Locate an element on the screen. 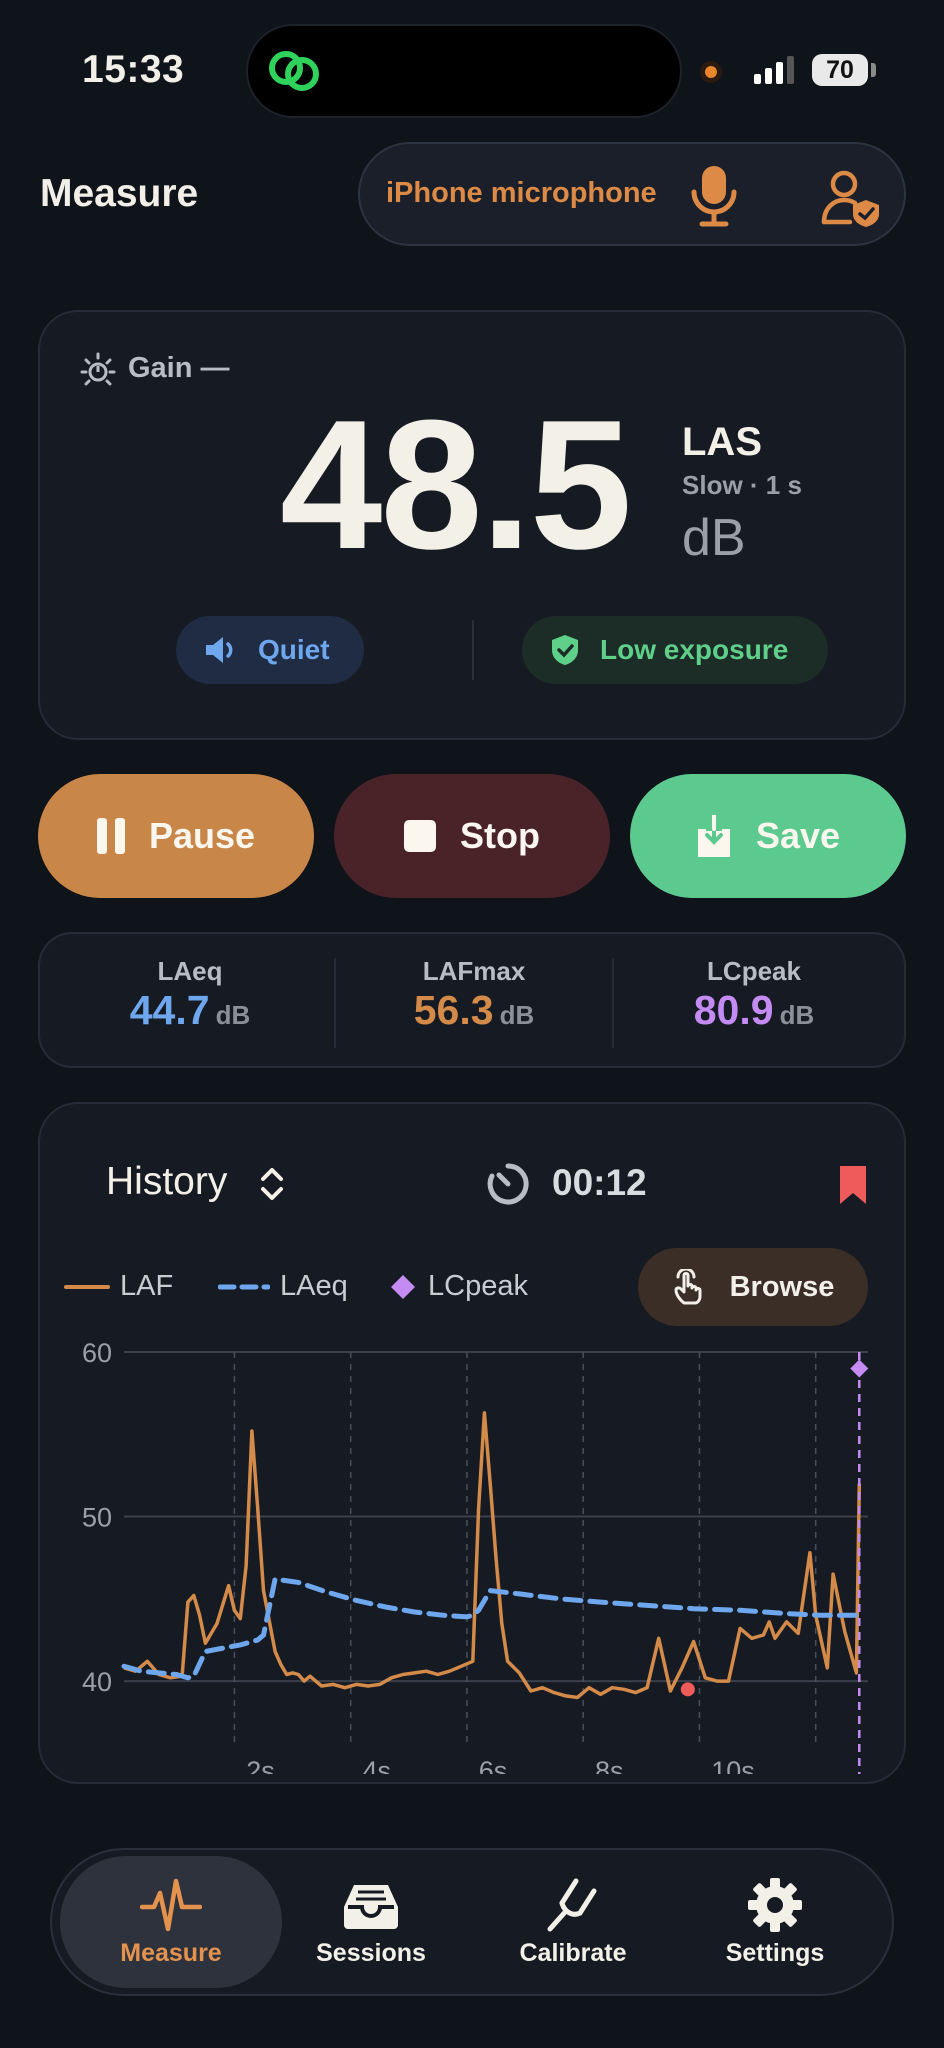 The image size is (944, 2048). legend-laeq: LAeq is located at coordinates (283, 1286).